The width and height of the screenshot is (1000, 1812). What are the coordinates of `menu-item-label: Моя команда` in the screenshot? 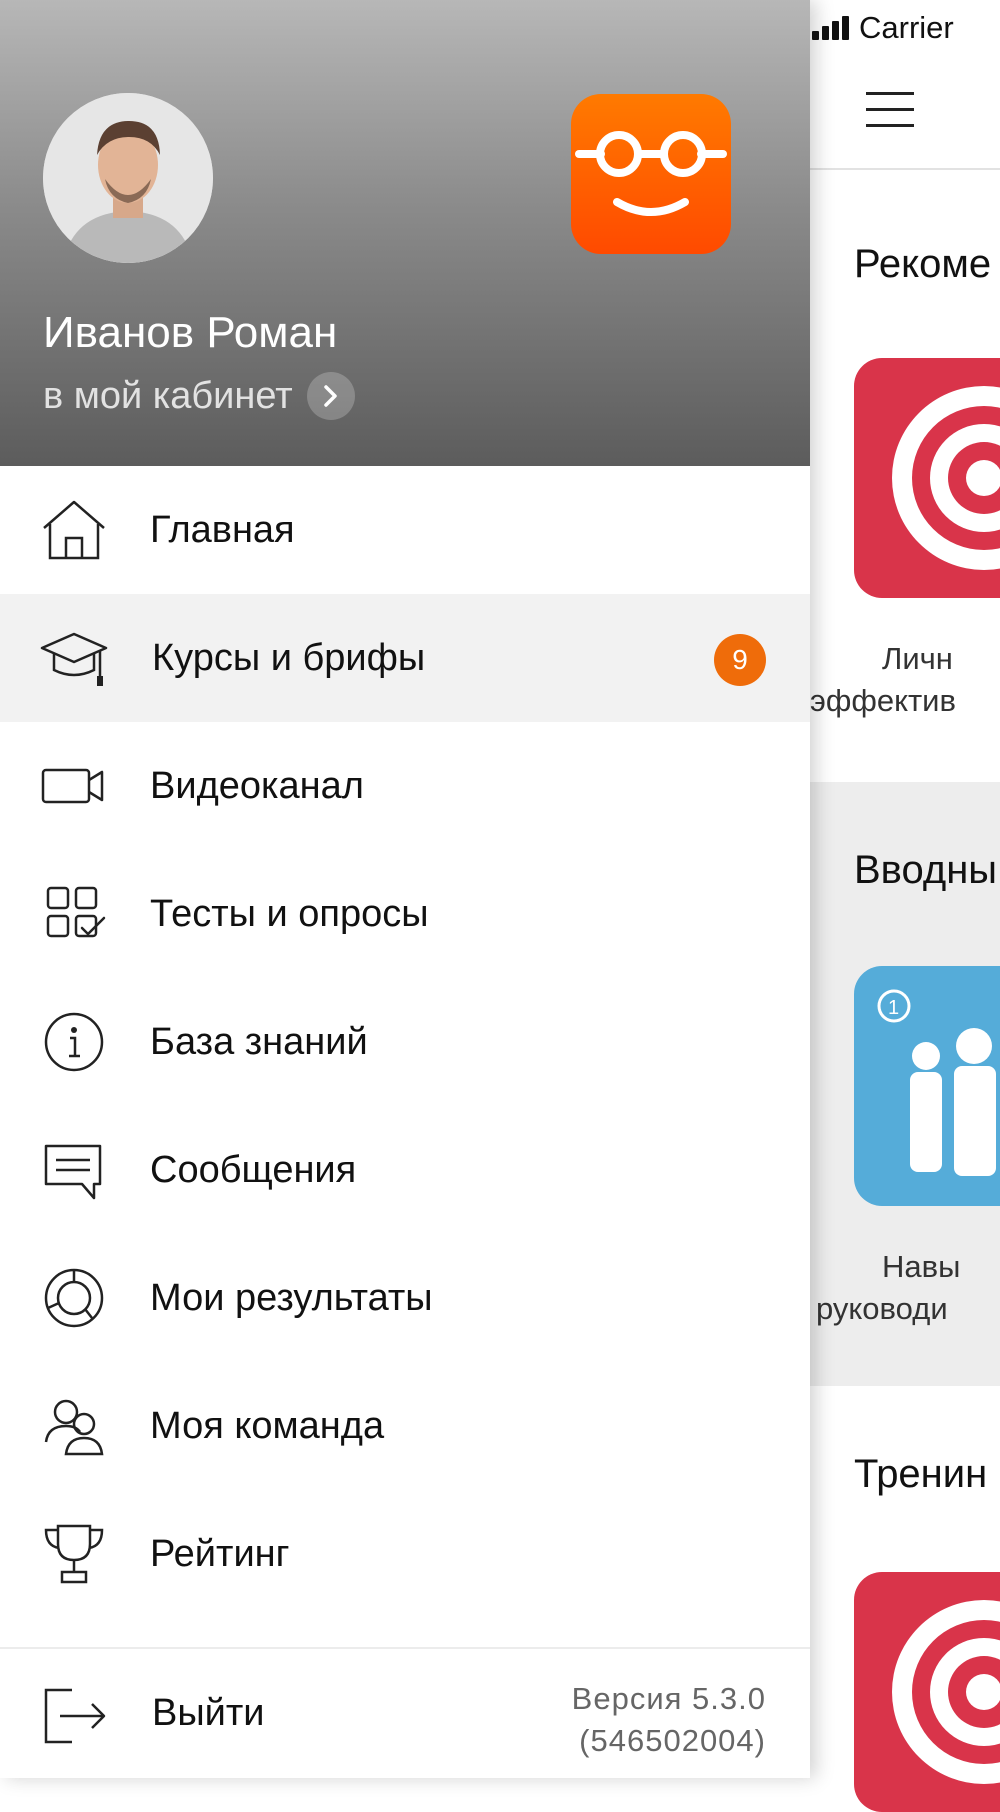 It's located at (267, 1425).